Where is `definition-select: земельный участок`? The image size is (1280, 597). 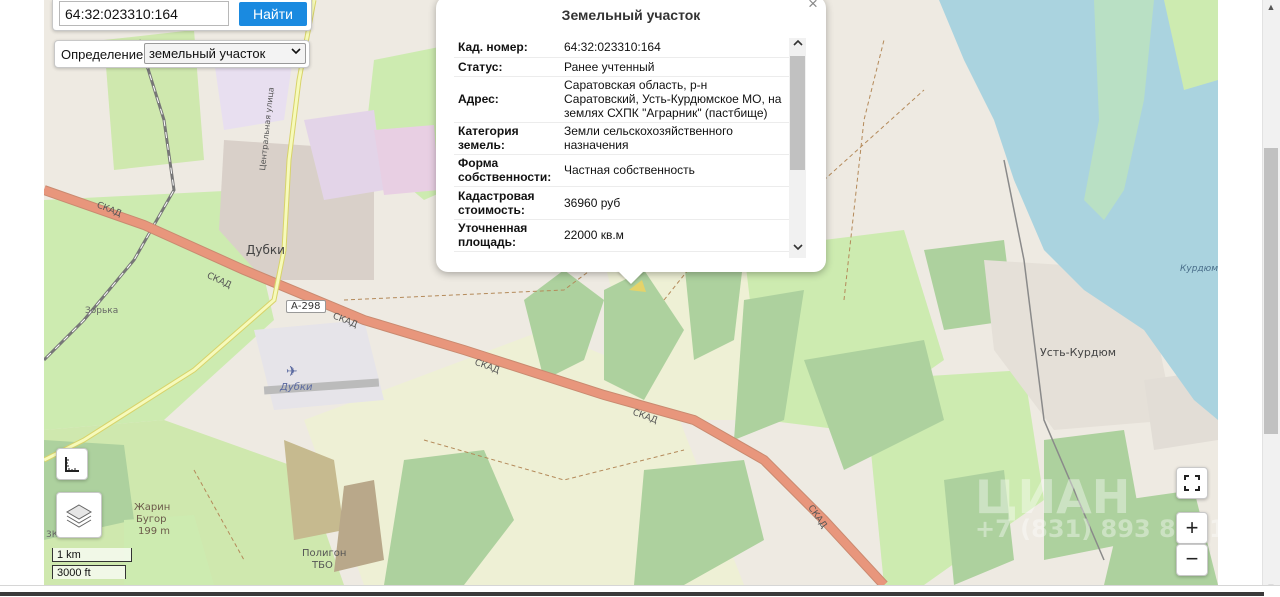
definition-select: земельный участок is located at coordinates (225, 53).